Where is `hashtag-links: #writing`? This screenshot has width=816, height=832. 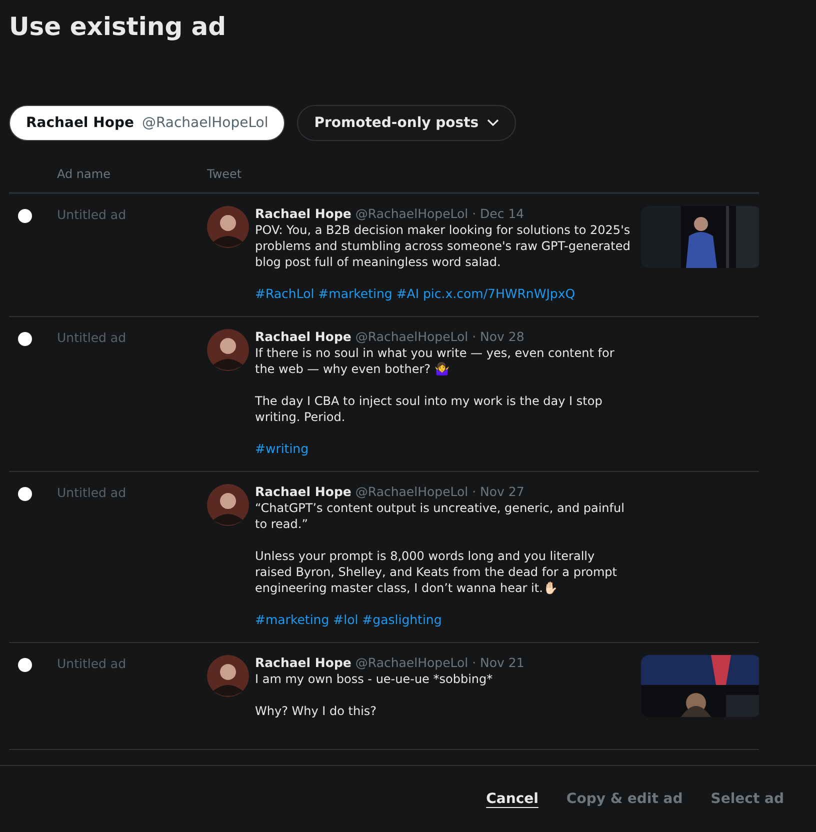 hashtag-links: #writing is located at coordinates (445, 449).